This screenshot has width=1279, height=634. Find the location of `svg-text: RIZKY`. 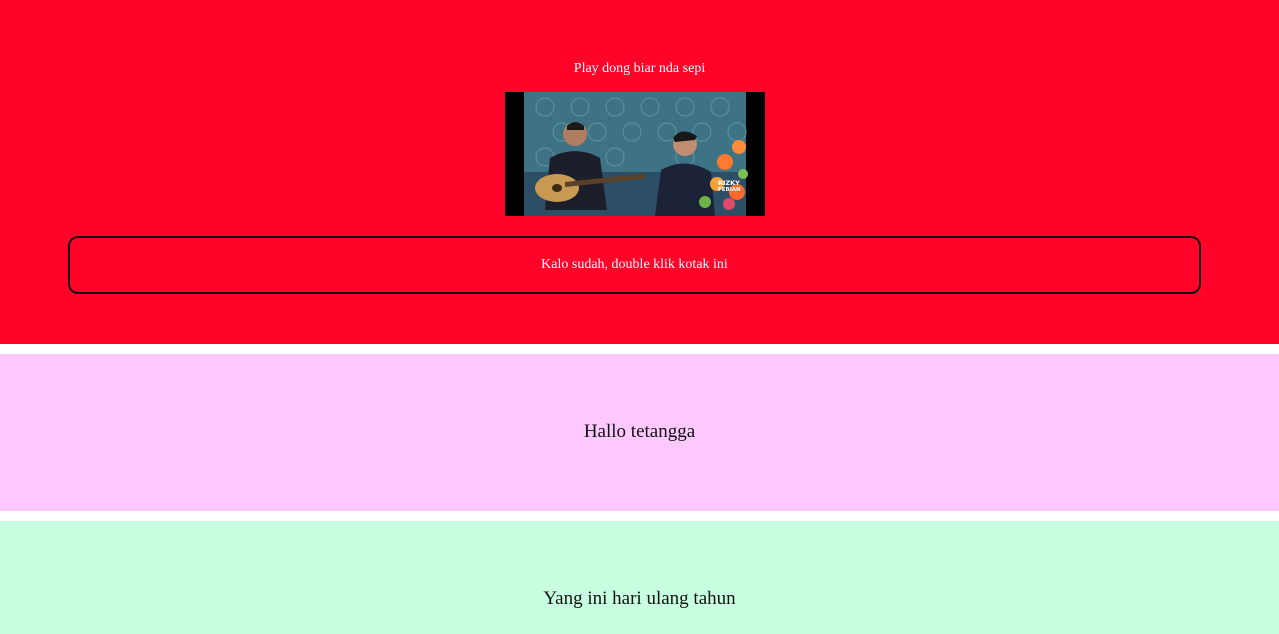

svg-text: RIZKY is located at coordinates (729, 183).